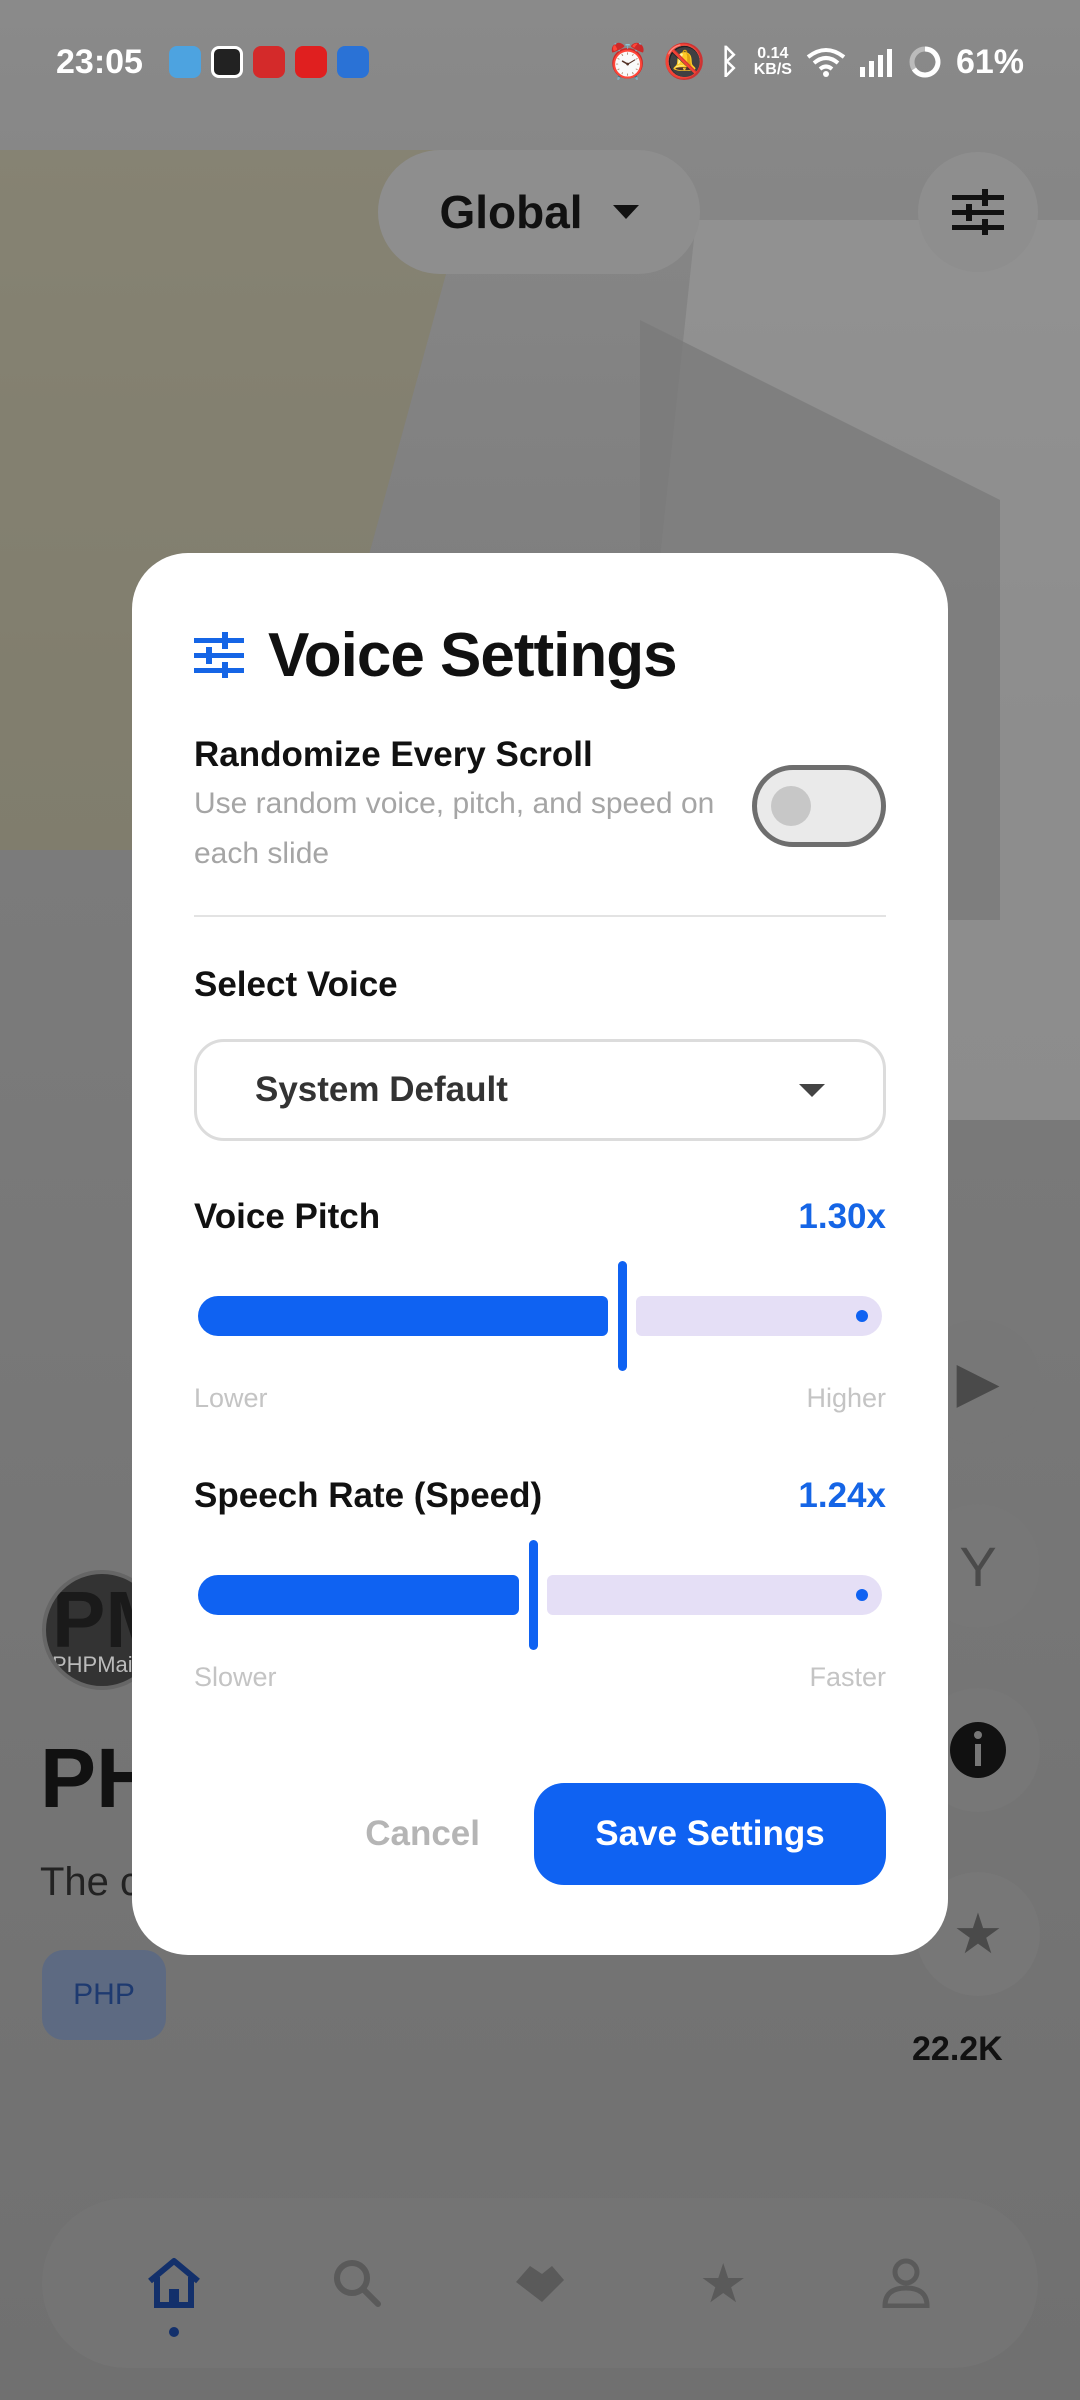 Image resolution: width=1080 pixels, height=2400 pixels. Describe the element at coordinates (791, 806) in the screenshot. I see `toggle-knob` at that location.